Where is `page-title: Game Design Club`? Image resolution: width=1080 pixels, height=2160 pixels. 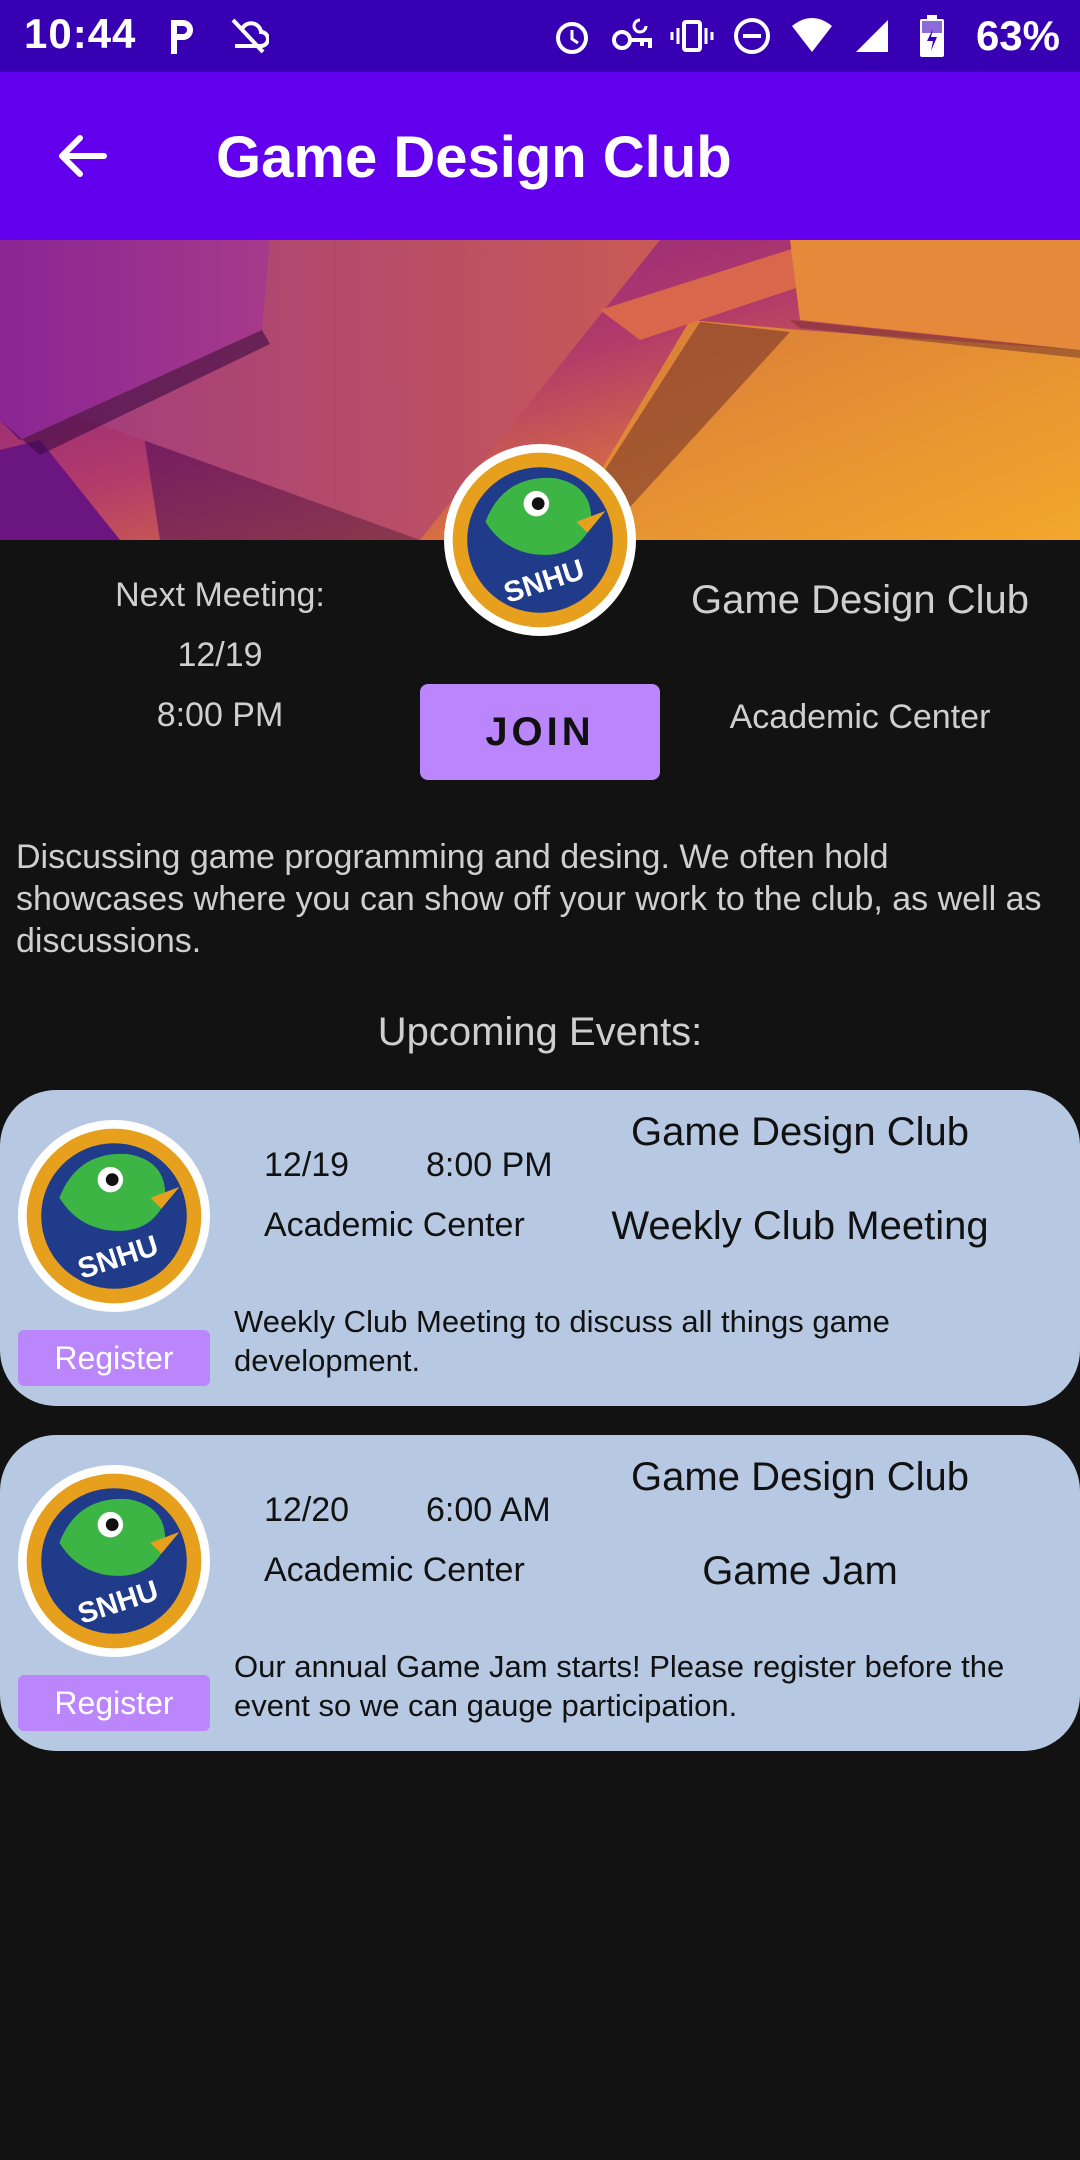
page-title: Game Design Club is located at coordinates (474, 157).